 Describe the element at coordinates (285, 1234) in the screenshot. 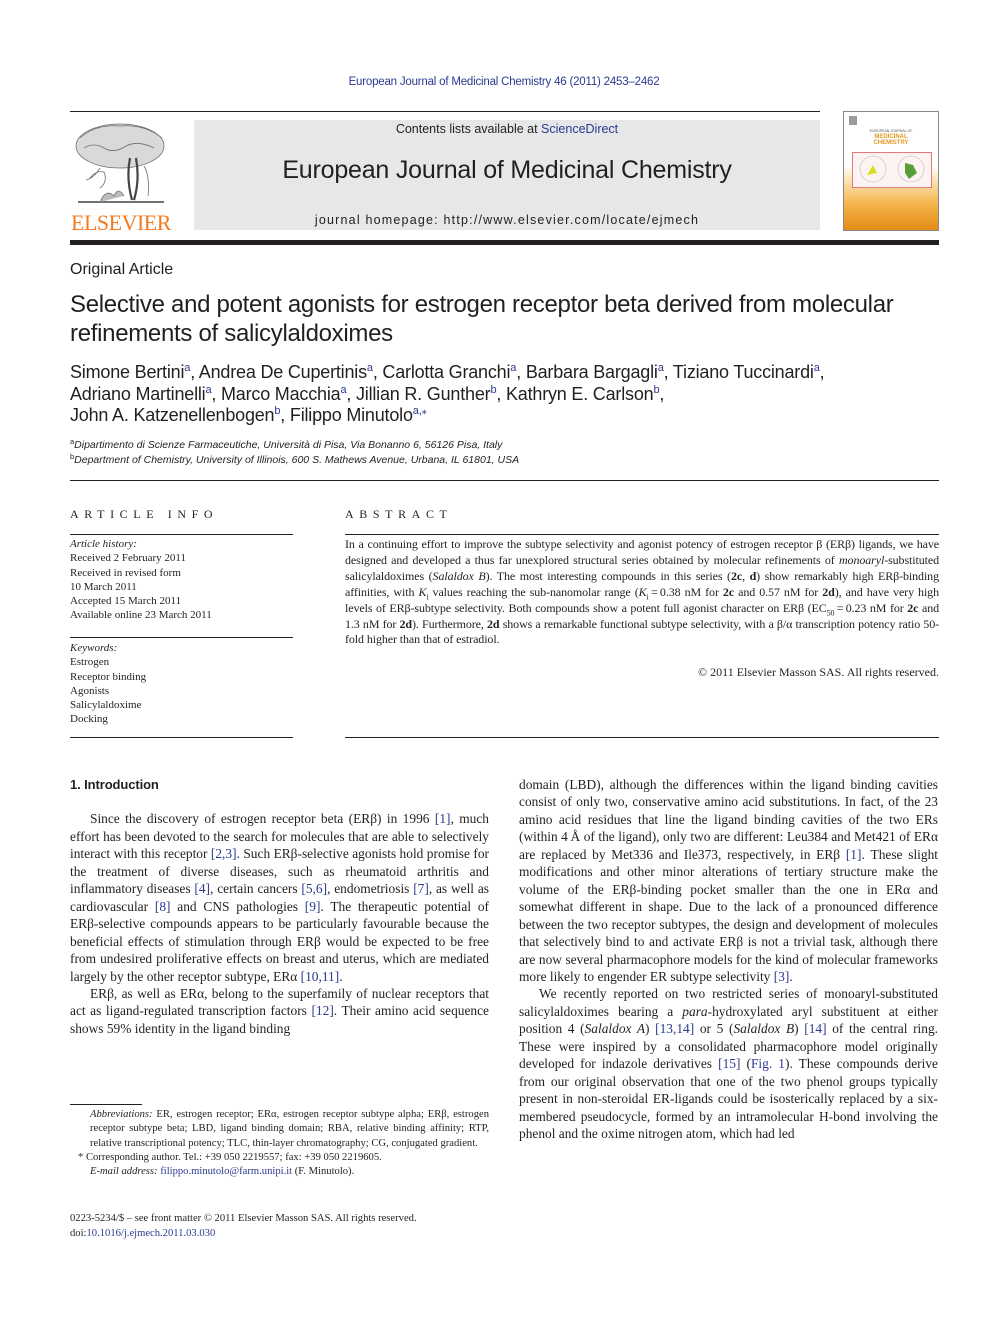

I see `doi-line: doi:10.1016/j.ejmech.2011.03.030` at that location.